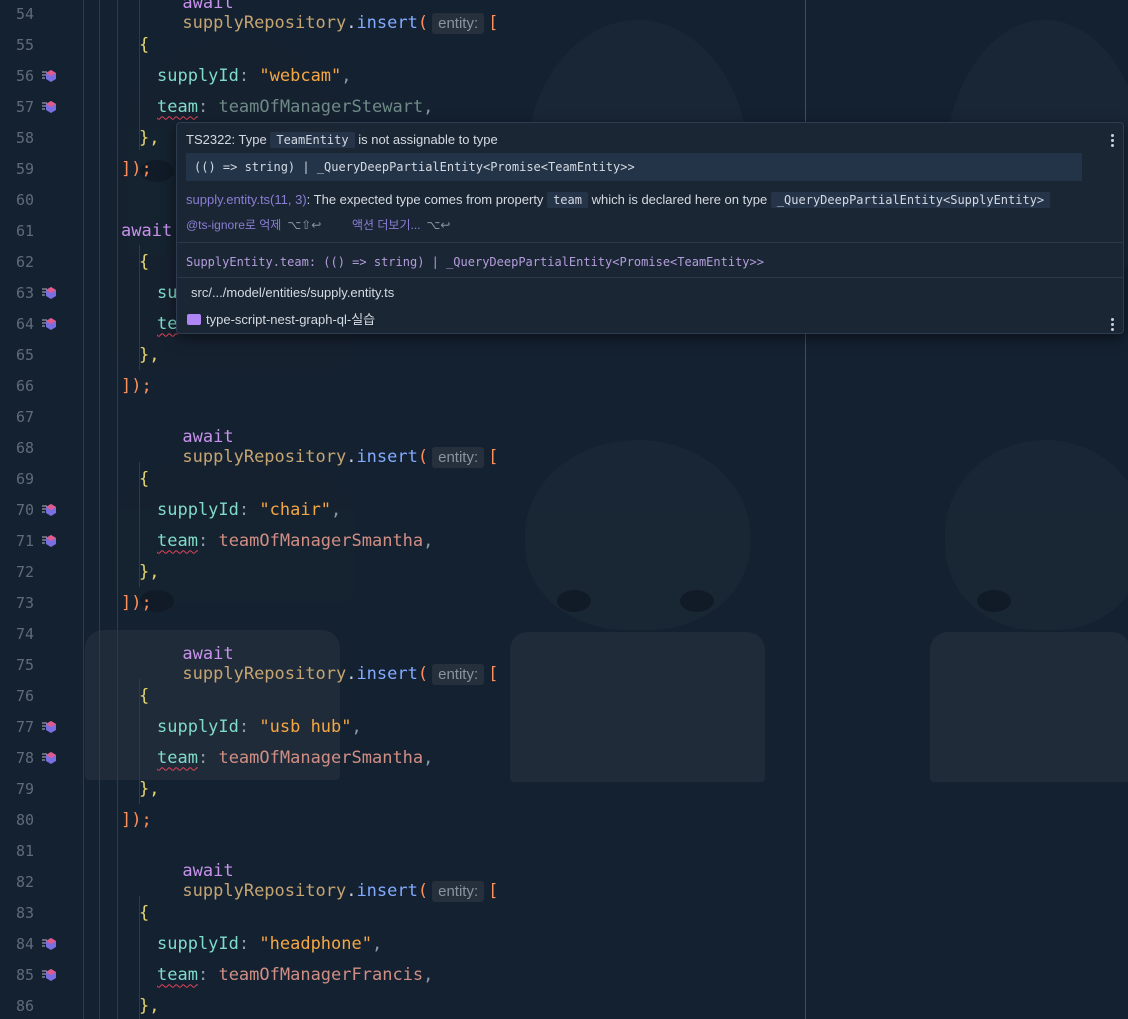 Image resolution: width=1128 pixels, height=1019 pixels. Describe the element at coordinates (564, 44) in the screenshot. I see `code-line: 55 {` at that location.